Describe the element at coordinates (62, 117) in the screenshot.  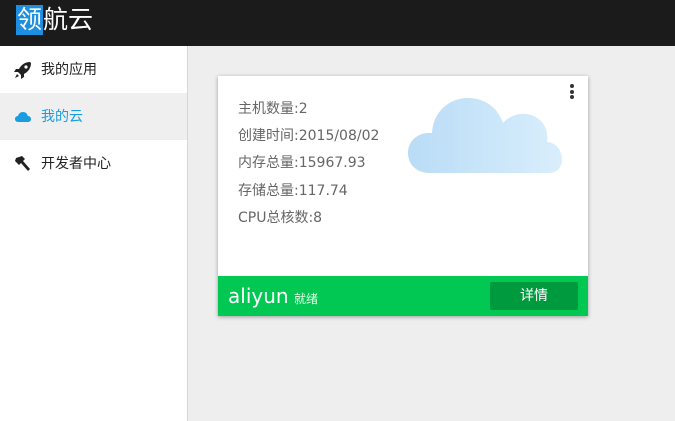
I see `sidebar-item-label: 我的云` at that location.